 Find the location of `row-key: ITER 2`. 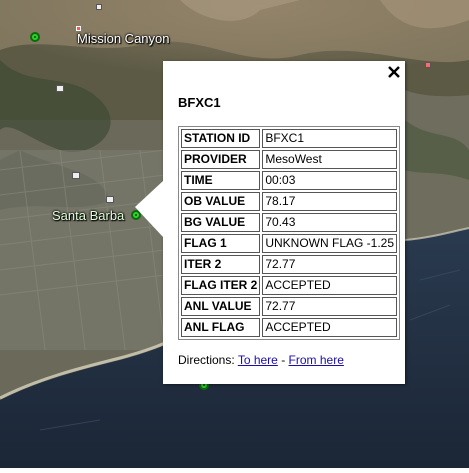

row-key: ITER 2 is located at coordinates (221, 264).